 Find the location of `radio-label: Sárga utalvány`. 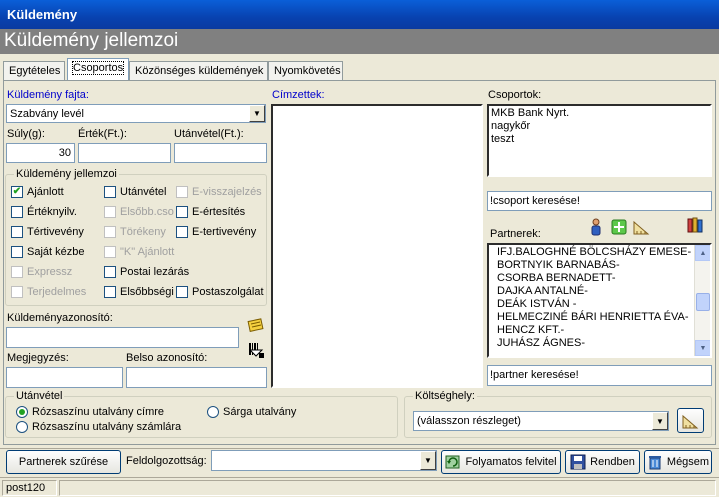

radio-label: Sárga utalvány is located at coordinates (260, 412).